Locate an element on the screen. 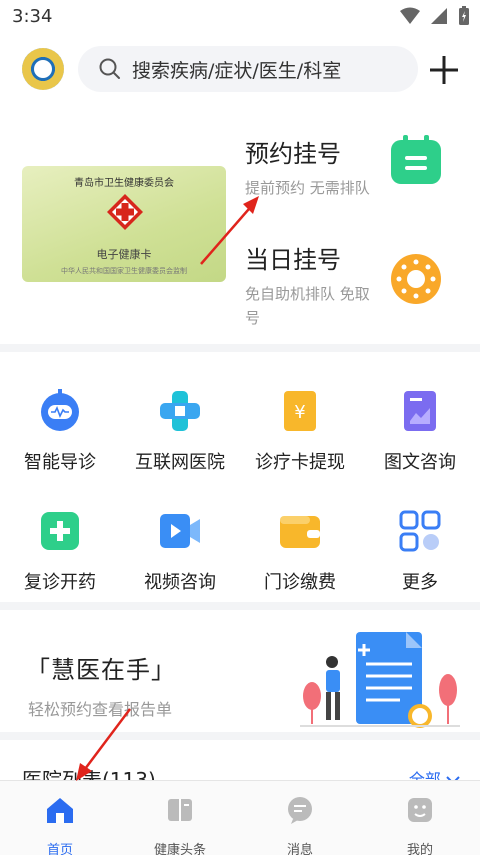 The width and height of the screenshot is (480, 855). same-day-subtitle-line1: 免自助机排队 免取 is located at coordinates (307, 294).